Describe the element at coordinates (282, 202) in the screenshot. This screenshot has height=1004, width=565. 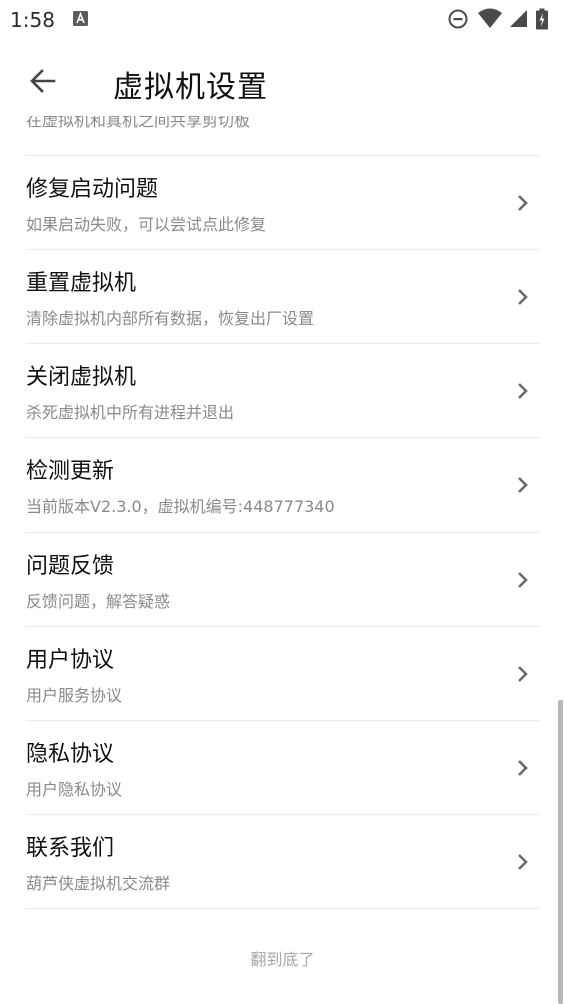
I see `settings-item-fix-startup: 修复启动问题 如果启动失败，可以尝试点此修复` at that location.